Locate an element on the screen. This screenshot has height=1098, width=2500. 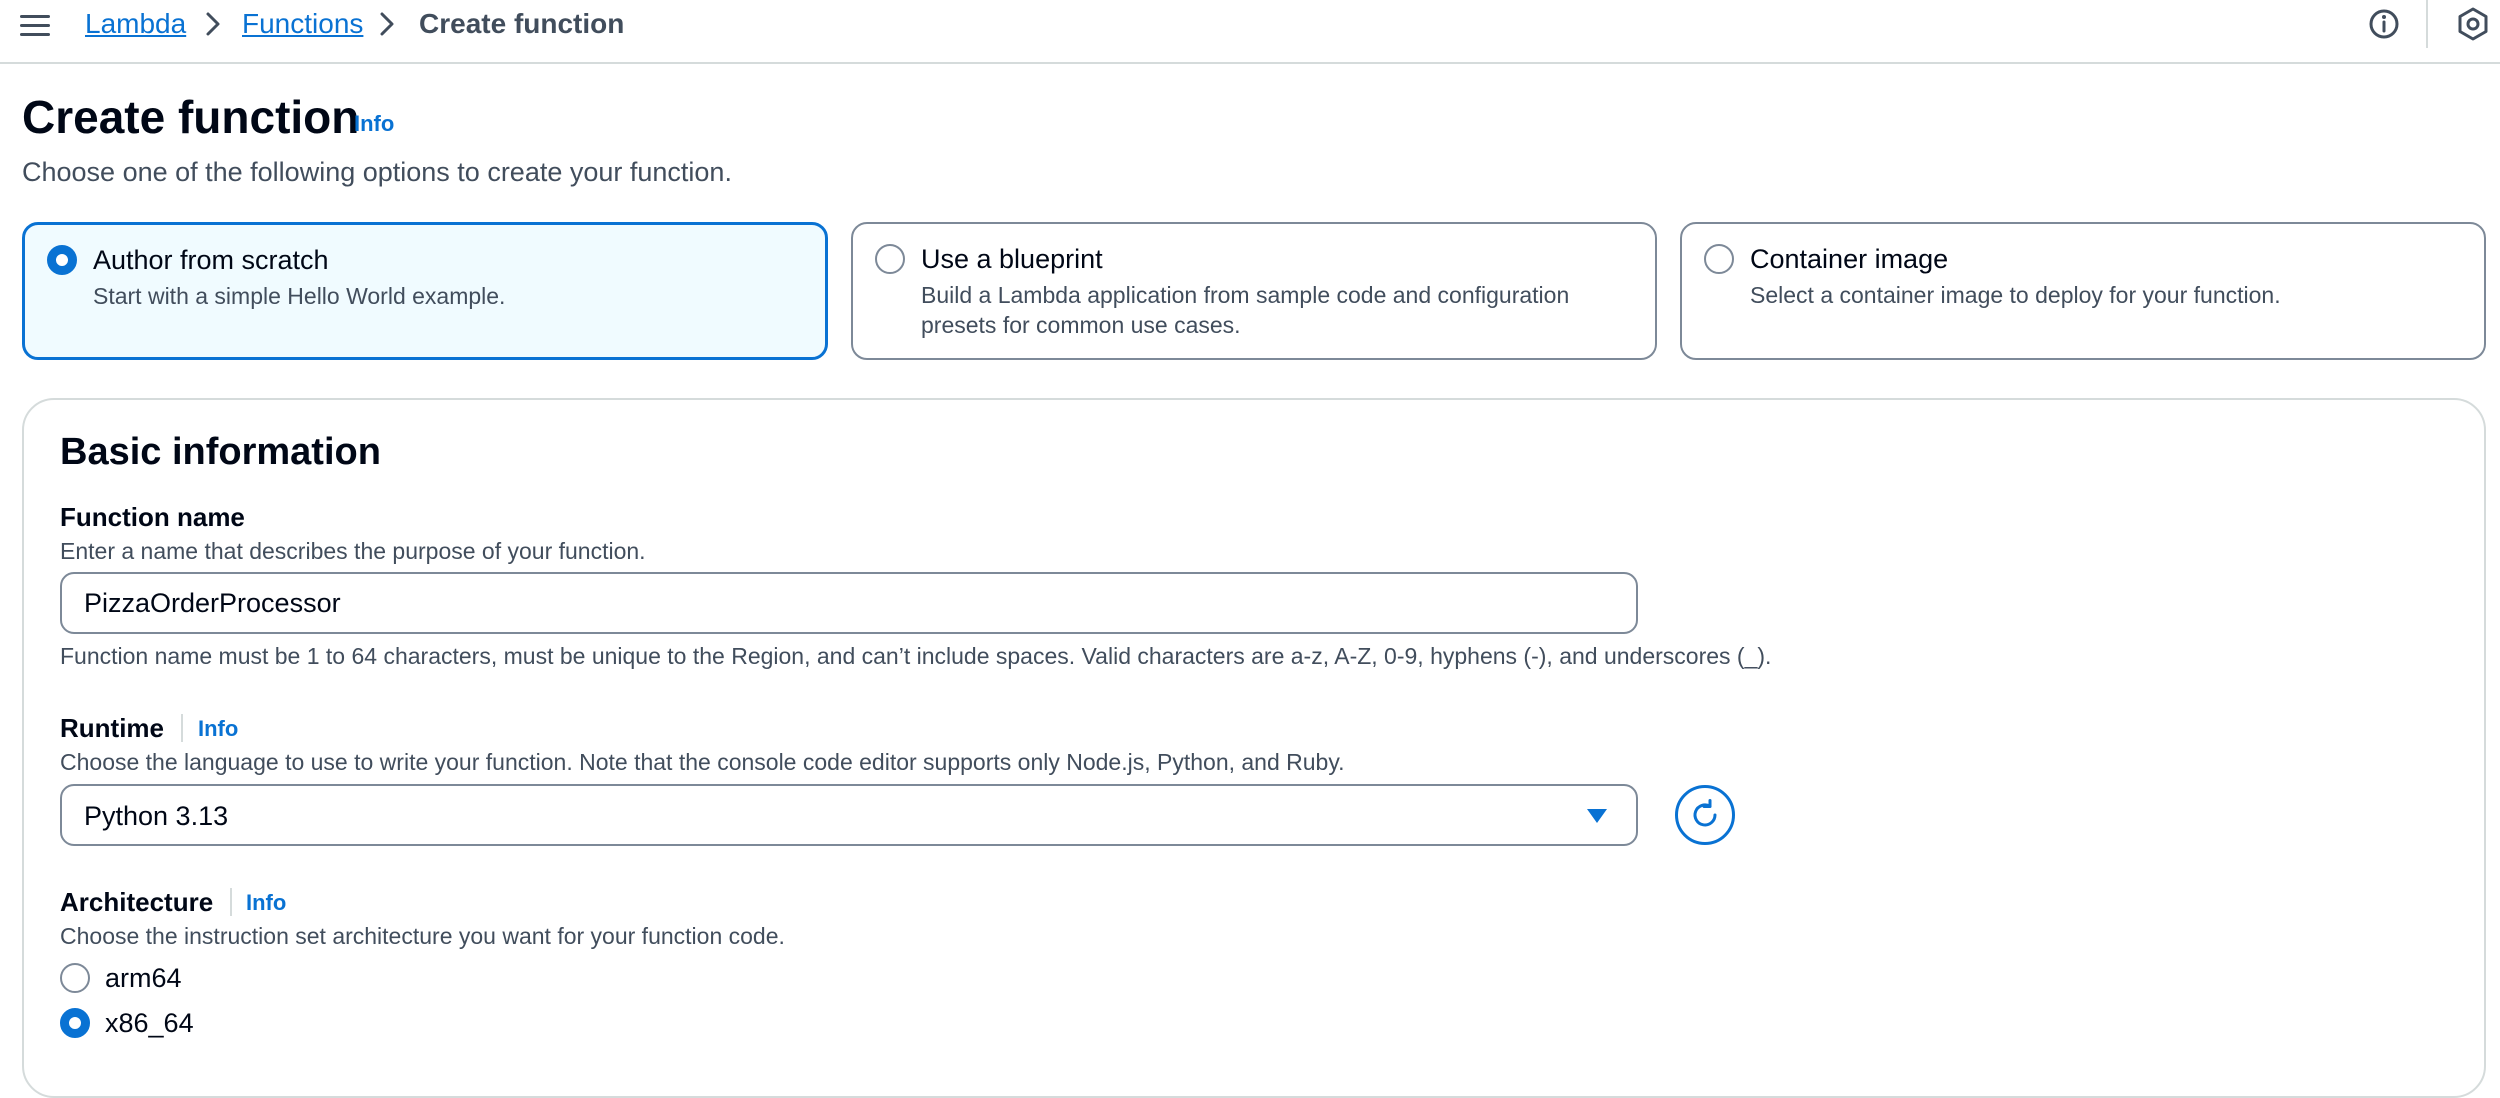
radio-container-image is located at coordinates (1719, 259).